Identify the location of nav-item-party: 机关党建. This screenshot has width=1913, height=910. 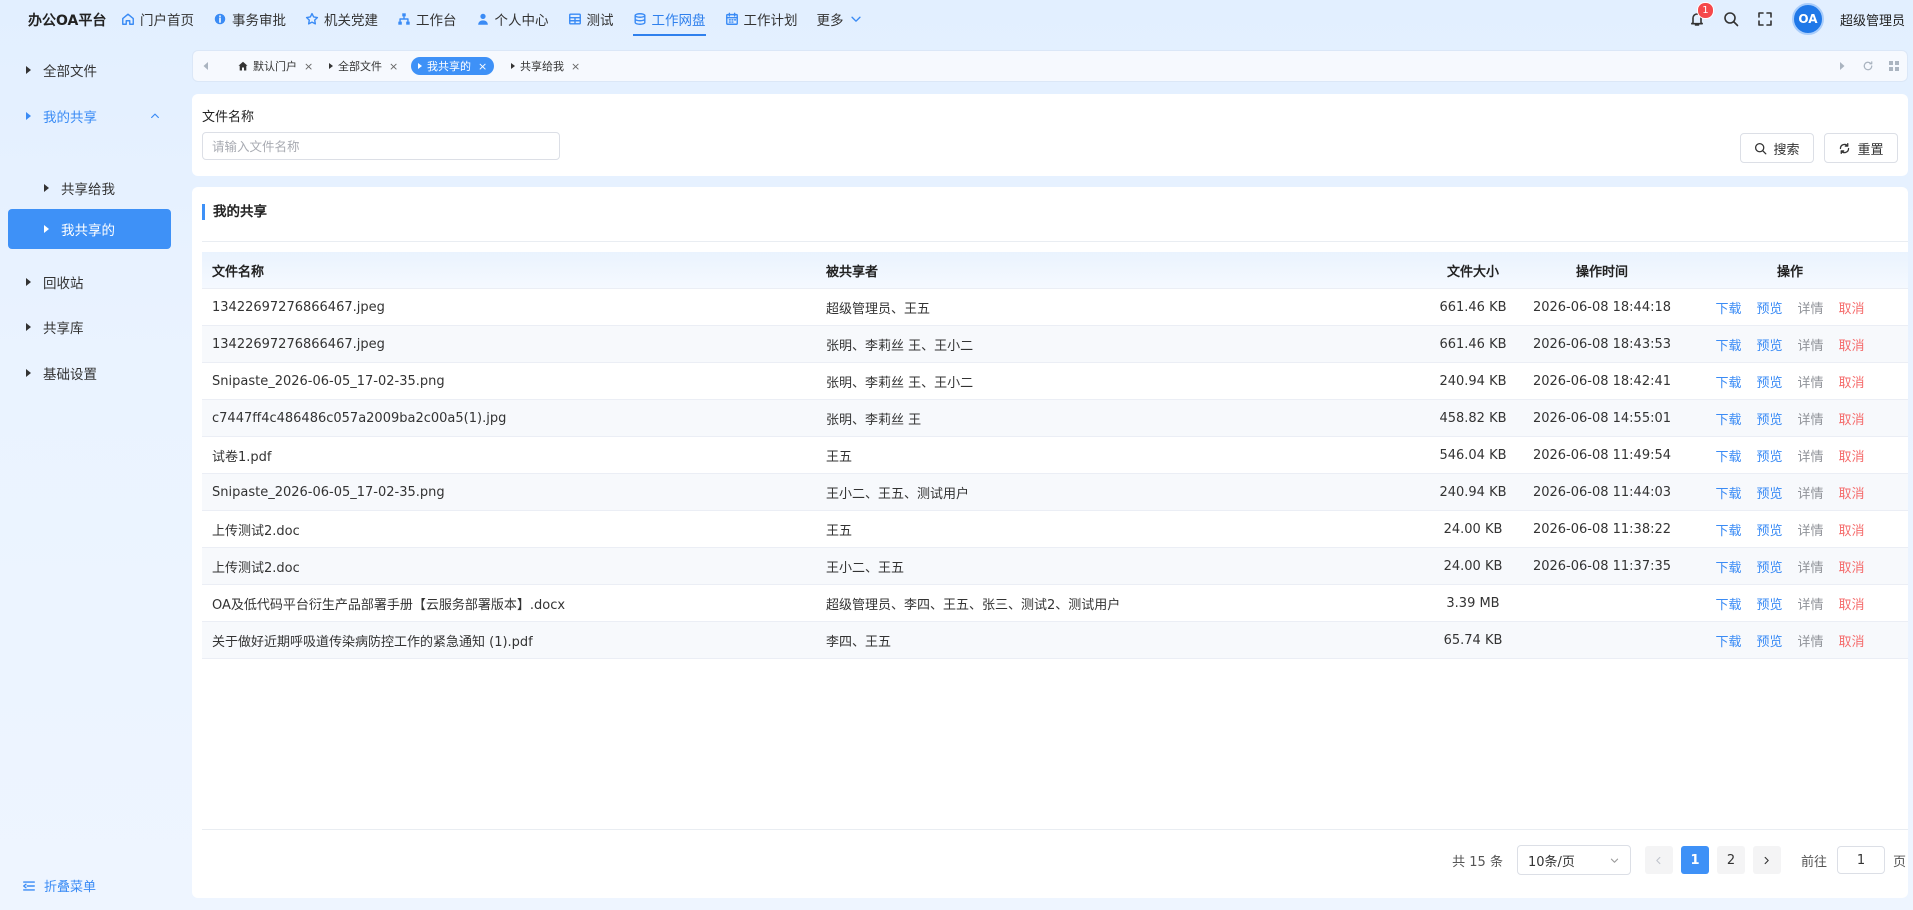
(341, 19).